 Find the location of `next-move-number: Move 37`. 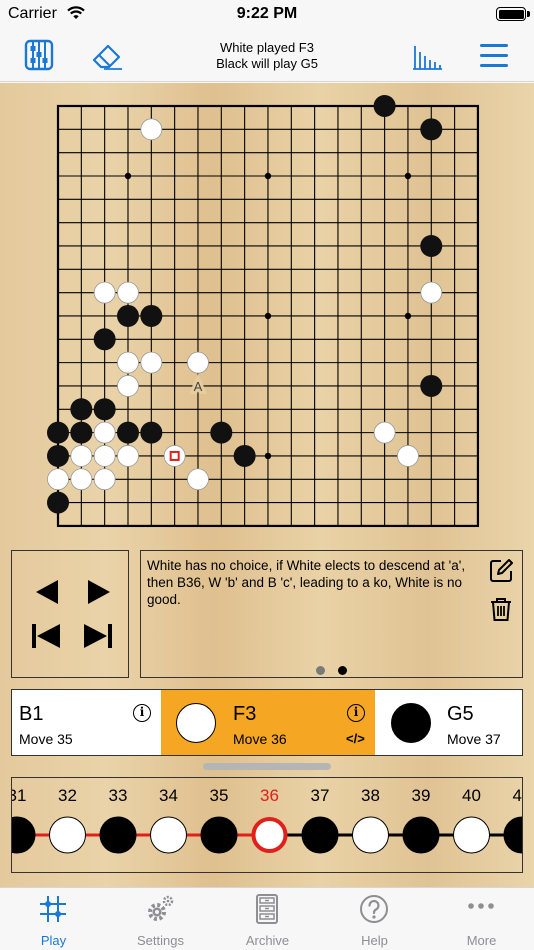

next-move-number: Move 37 is located at coordinates (474, 739).